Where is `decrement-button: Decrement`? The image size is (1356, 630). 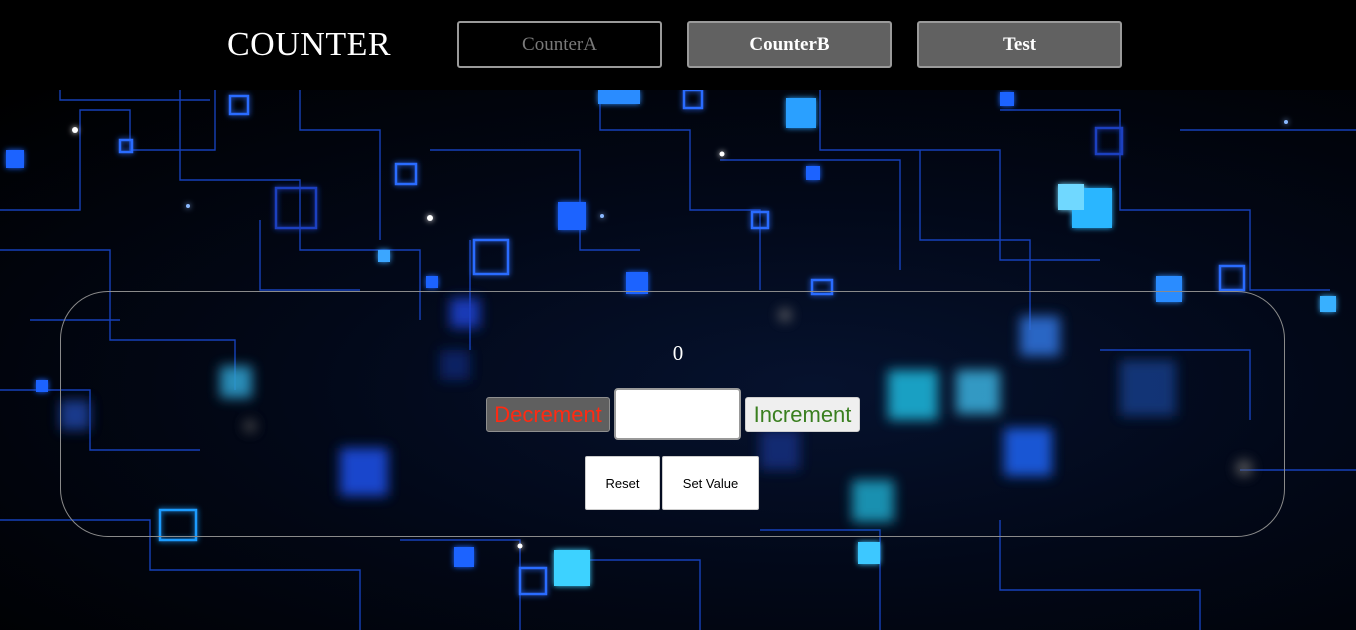
decrement-button: Decrement is located at coordinates (548, 414).